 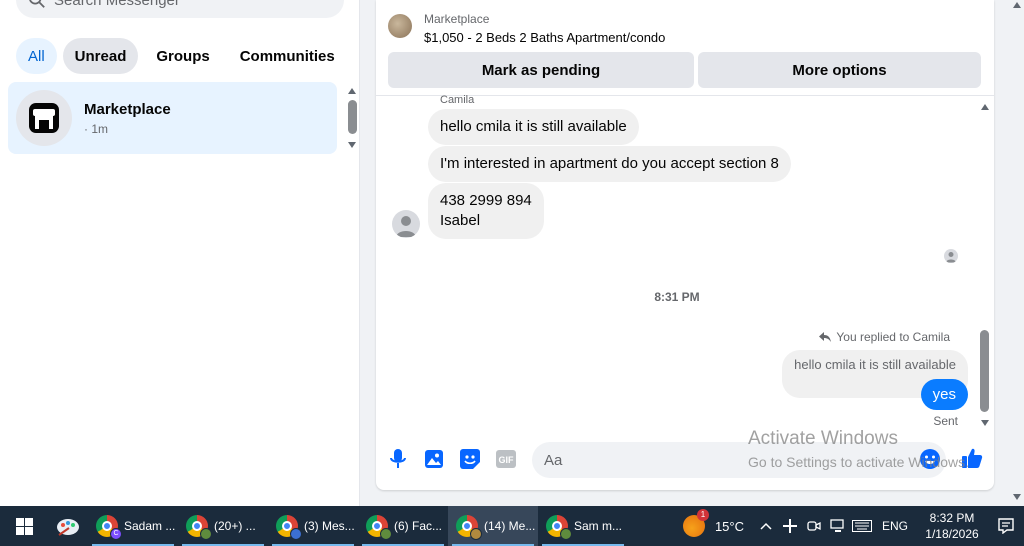 I want to click on timestamp-separator: 8:31 PM, so click(x=677, y=297).